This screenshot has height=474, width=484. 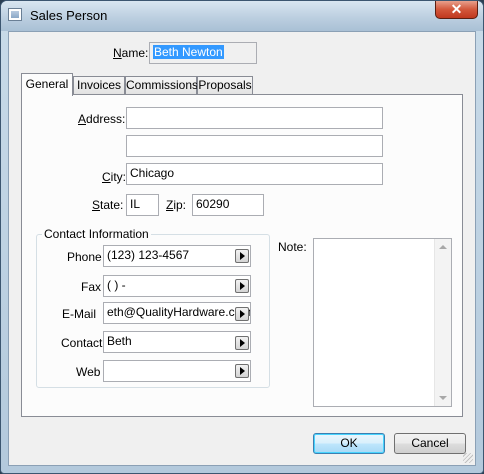 What do you see at coordinates (79, 314) in the screenshot?
I see `email-label: E-Mail` at bounding box center [79, 314].